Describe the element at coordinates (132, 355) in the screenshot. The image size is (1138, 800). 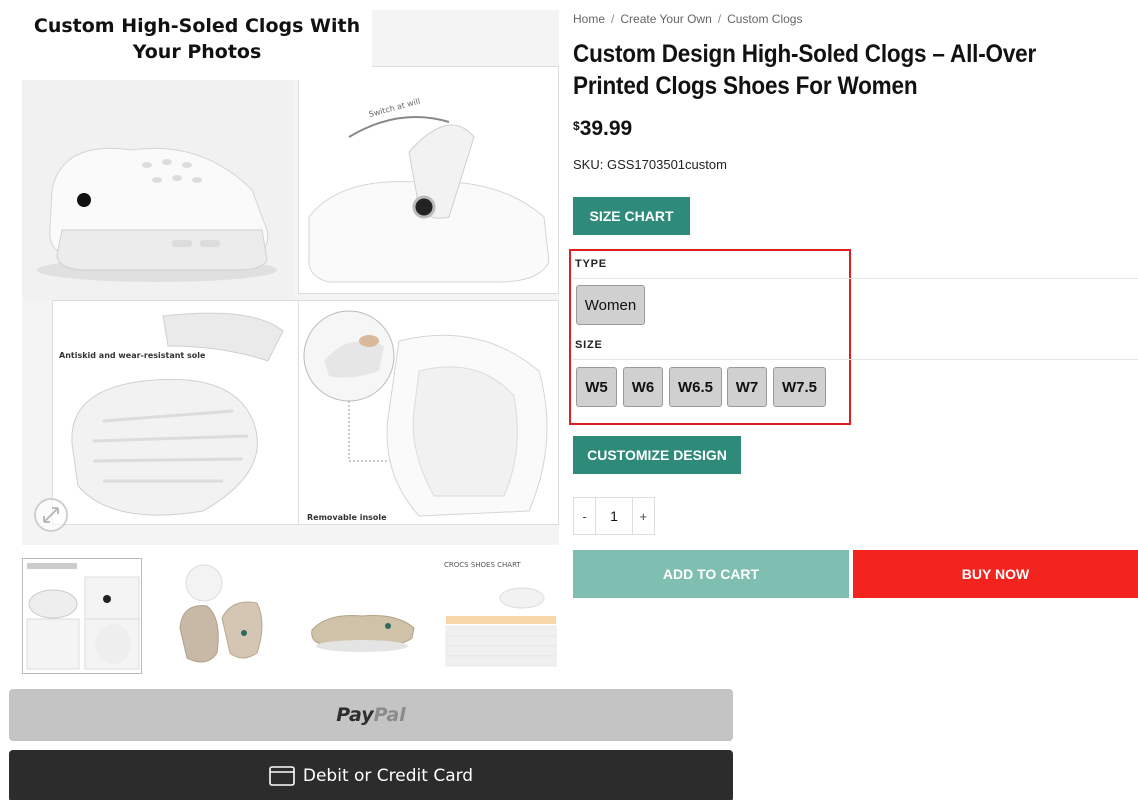
I see `antiskid-caption: Antiskid and wear-resistant sole` at that location.